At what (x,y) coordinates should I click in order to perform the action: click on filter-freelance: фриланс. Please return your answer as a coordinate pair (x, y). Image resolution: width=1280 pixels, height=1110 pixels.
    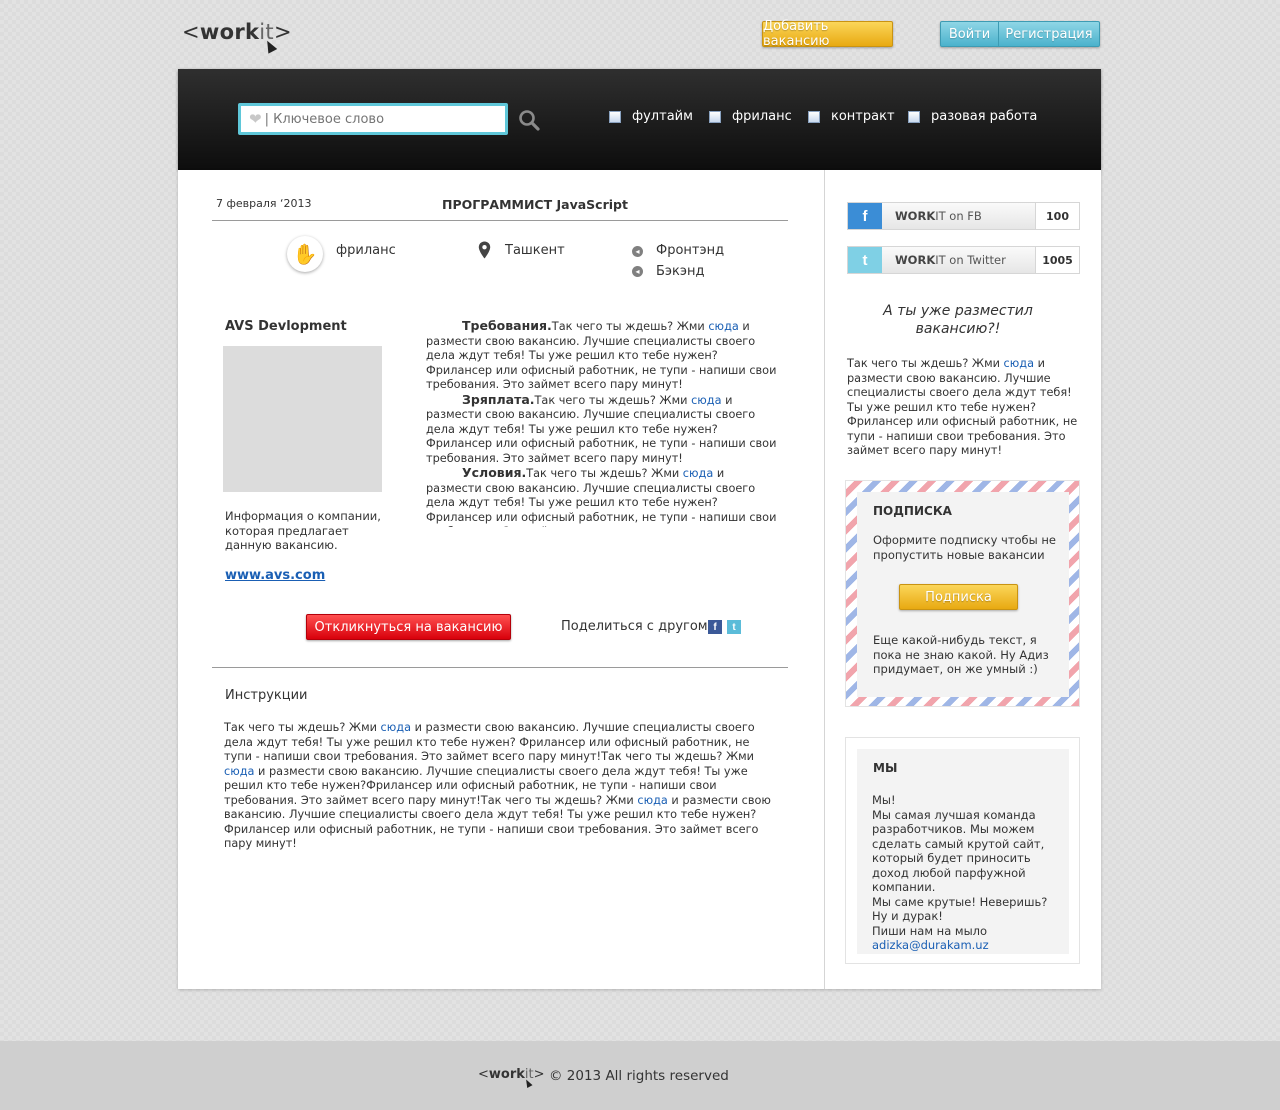
    Looking at the image, I should click on (750, 116).